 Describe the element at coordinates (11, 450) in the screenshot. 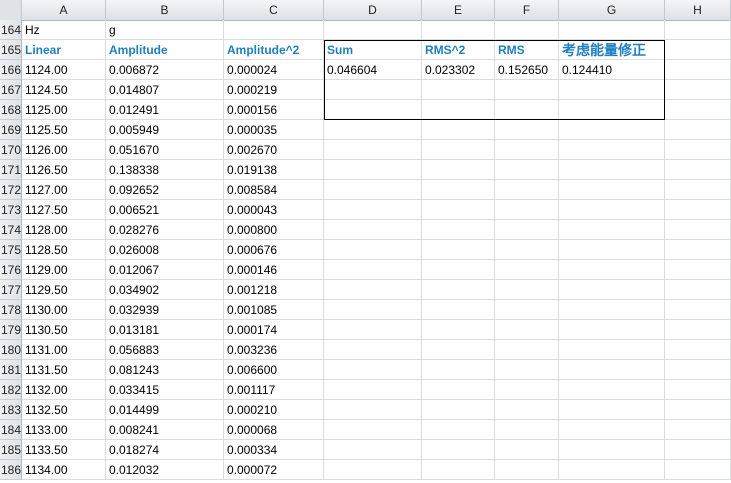

I see `row-header: 185` at that location.